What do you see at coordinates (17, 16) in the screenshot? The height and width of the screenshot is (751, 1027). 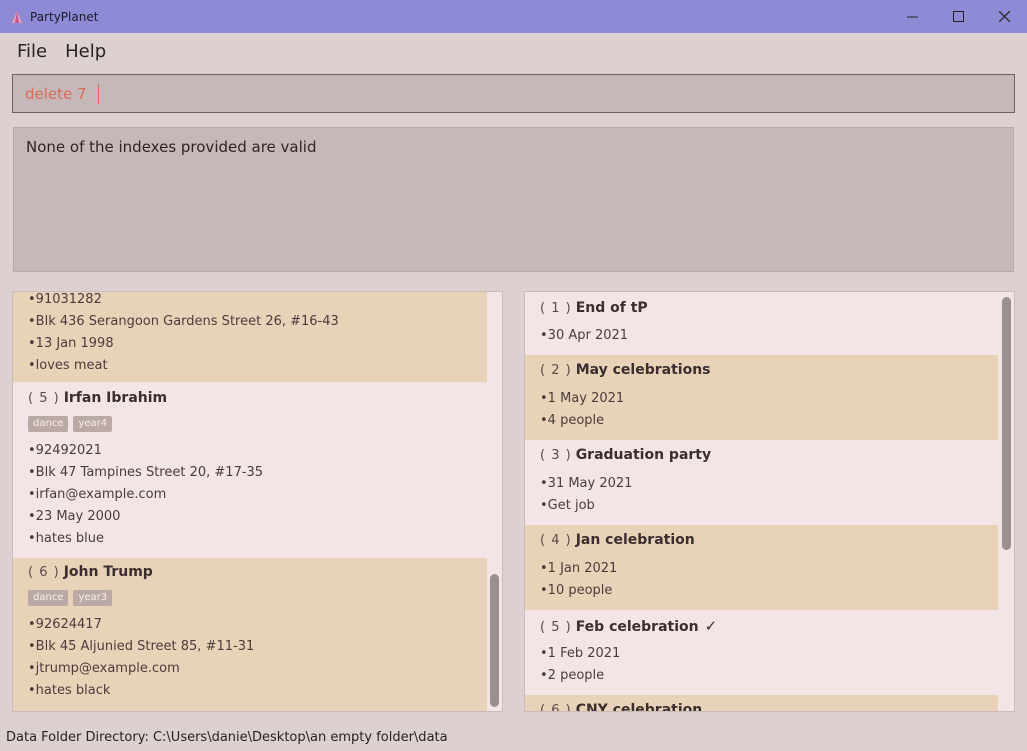 I see `app-logo-icon` at bounding box center [17, 16].